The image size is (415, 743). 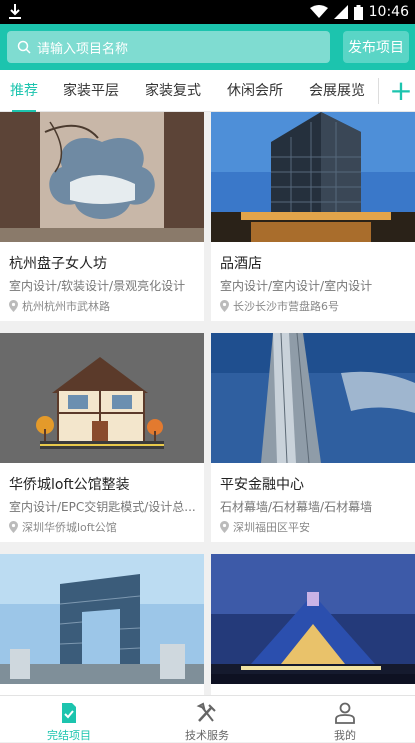 I want to click on add-category-icon: +, so click(x=401, y=91).